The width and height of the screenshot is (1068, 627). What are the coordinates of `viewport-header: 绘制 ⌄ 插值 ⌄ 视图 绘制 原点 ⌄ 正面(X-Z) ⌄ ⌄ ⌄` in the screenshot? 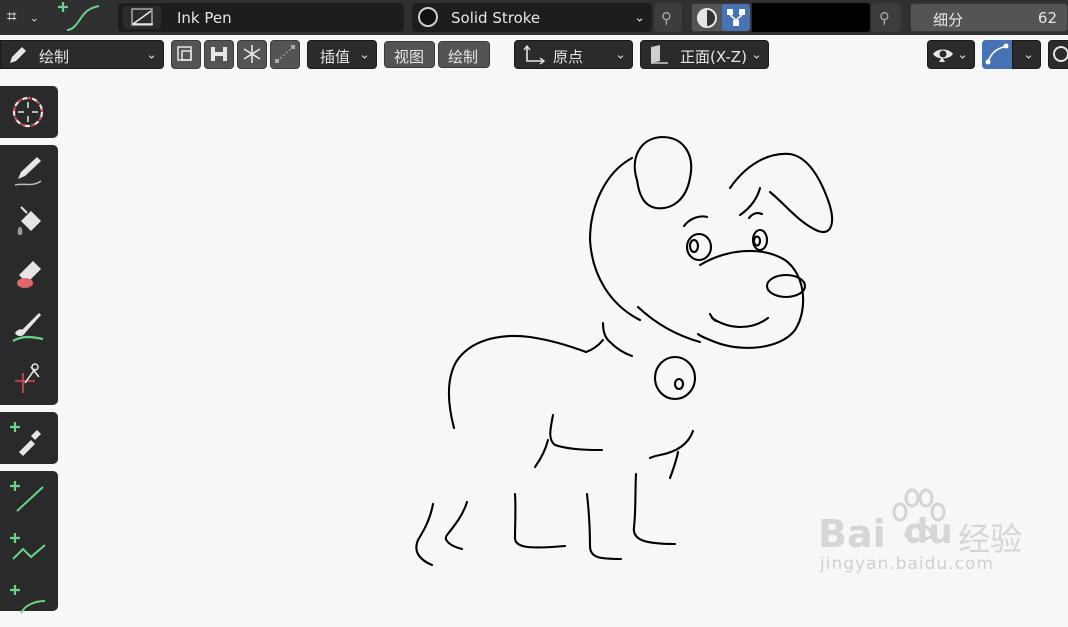 It's located at (534, 54).